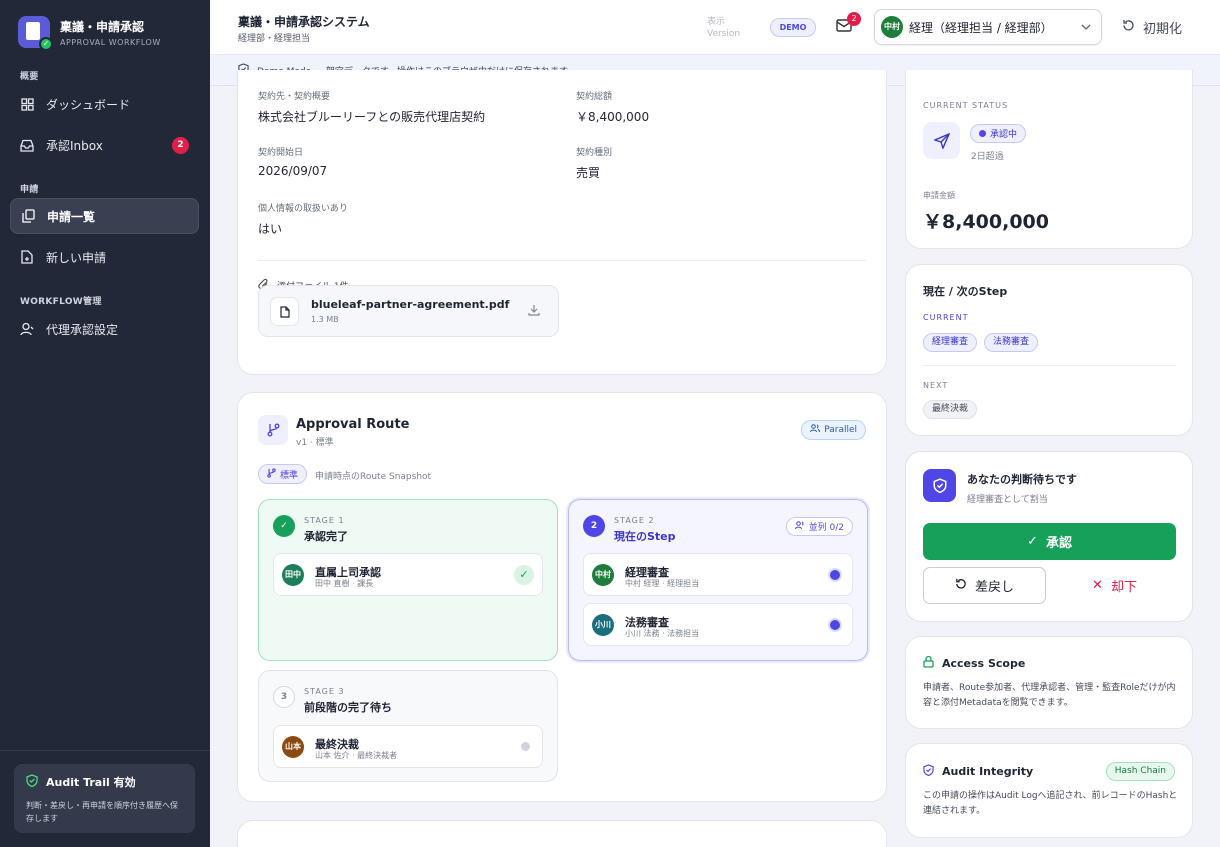 This screenshot has height=847, width=1220. I want to click on avatar: 小川, so click(603, 625).